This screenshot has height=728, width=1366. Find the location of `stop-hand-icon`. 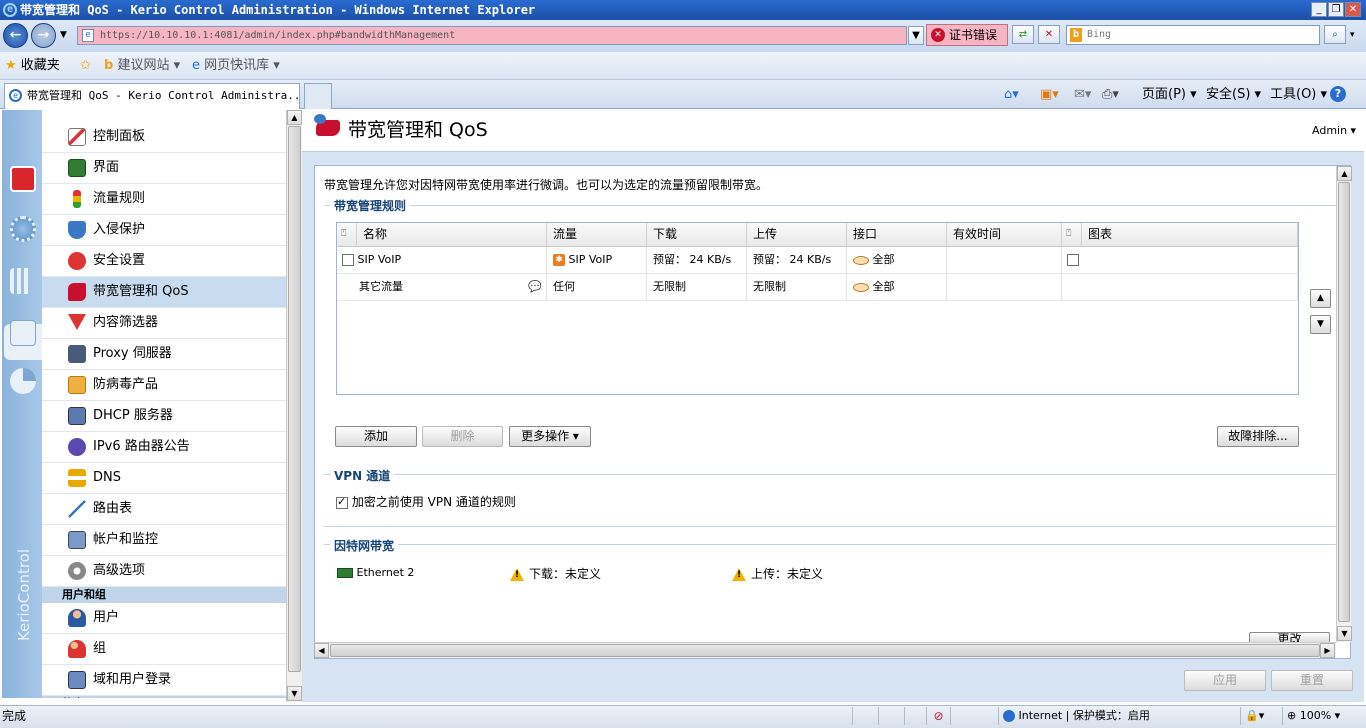

stop-hand-icon is located at coordinates (77, 261).